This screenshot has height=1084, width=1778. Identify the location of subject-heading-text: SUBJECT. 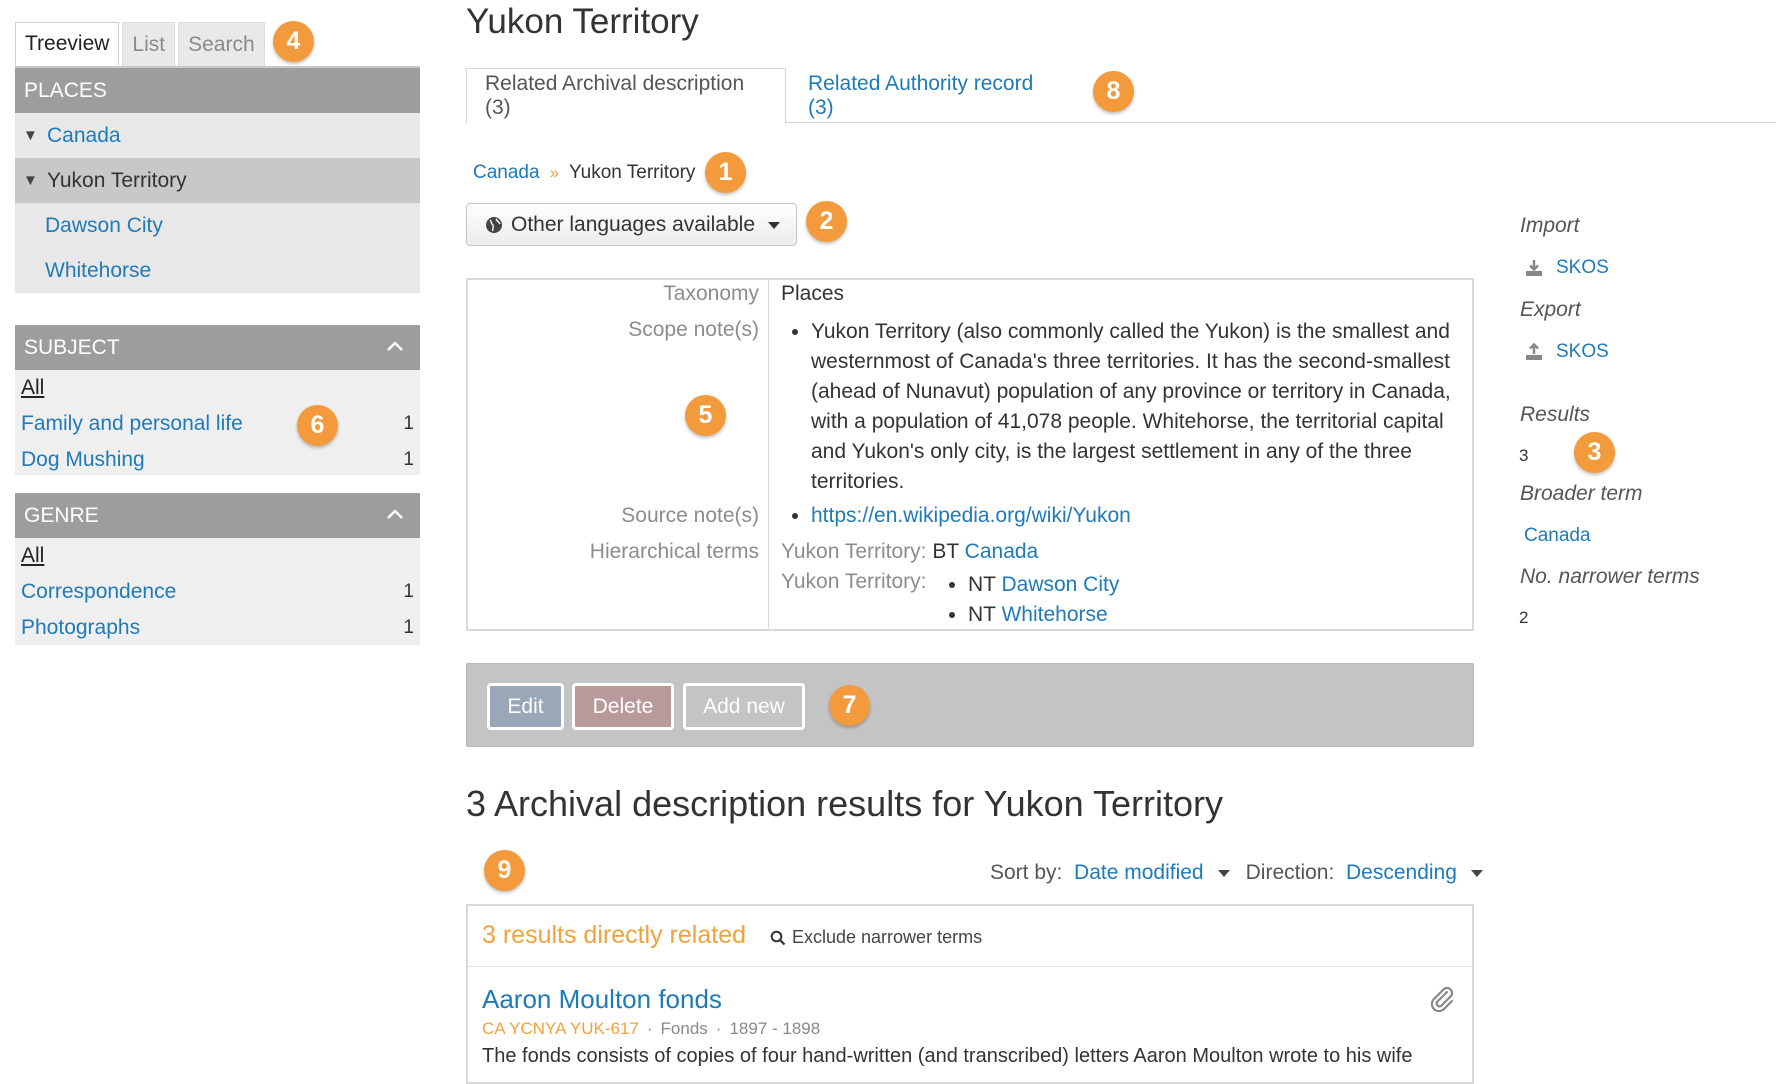
(72, 347).